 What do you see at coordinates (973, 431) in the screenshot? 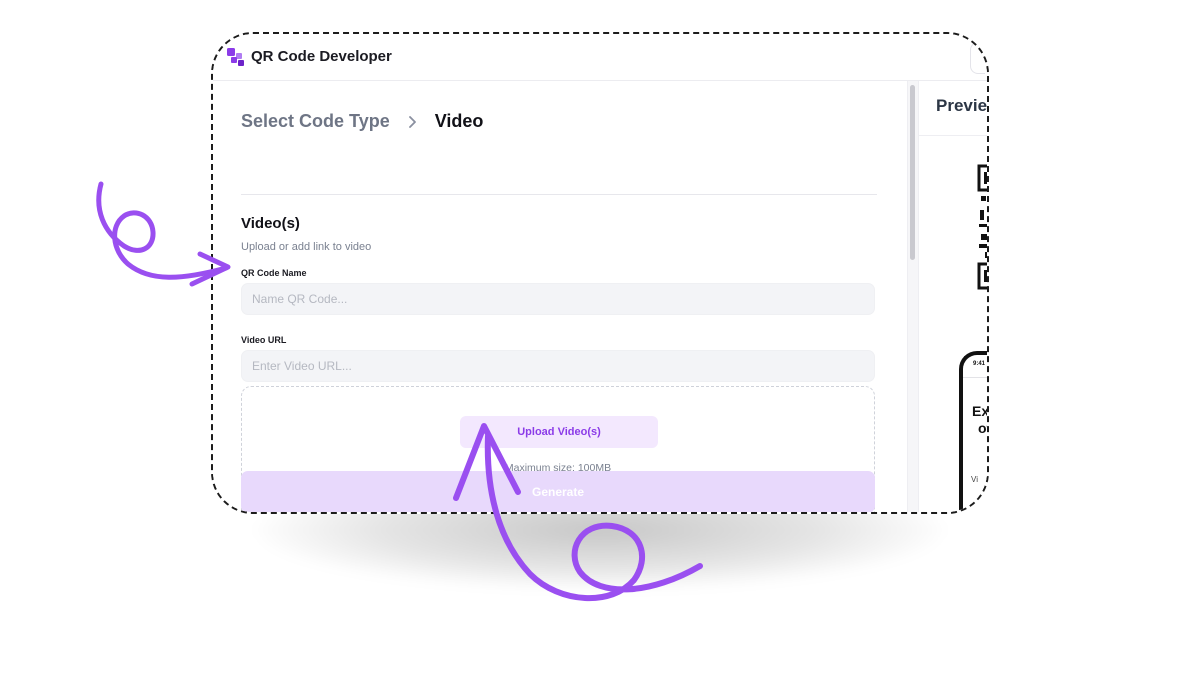
I see `phone-preview: 9:41 Exp of Vi` at bounding box center [973, 431].